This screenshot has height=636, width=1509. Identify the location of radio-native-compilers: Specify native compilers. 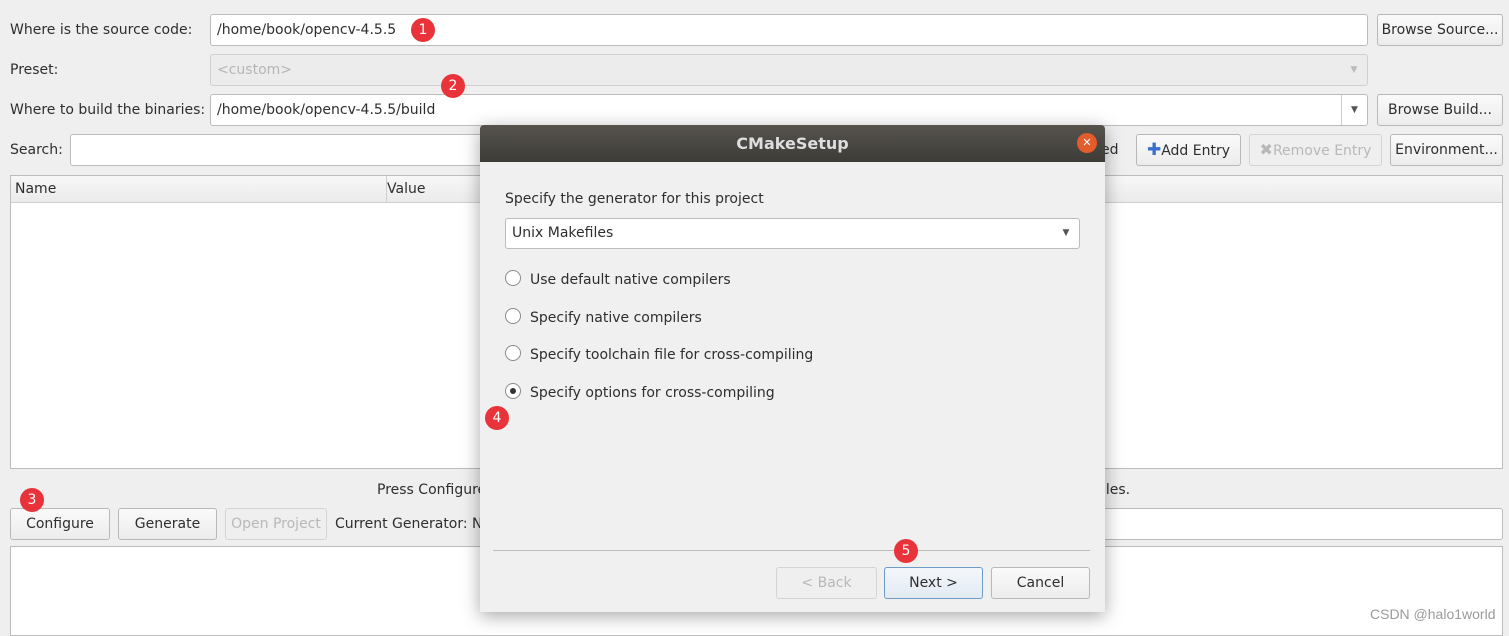
(603, 318).